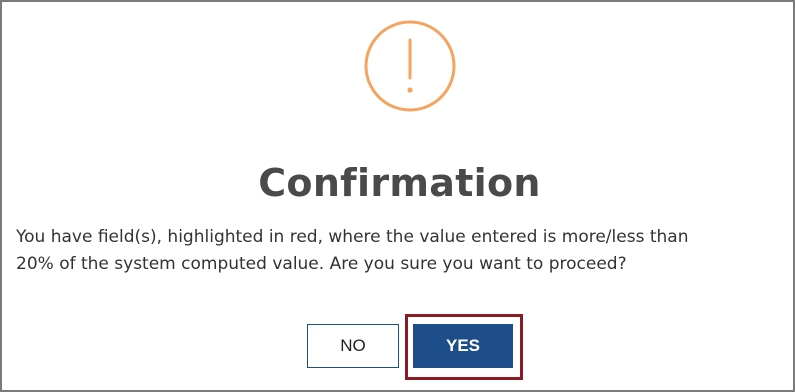 Image resolution: width=795 pixels, height=392 pixels. What do you see at coordinates (463, 346) in the screenshot?
I see `yes-button: YES` at bounding box center [463, 346].